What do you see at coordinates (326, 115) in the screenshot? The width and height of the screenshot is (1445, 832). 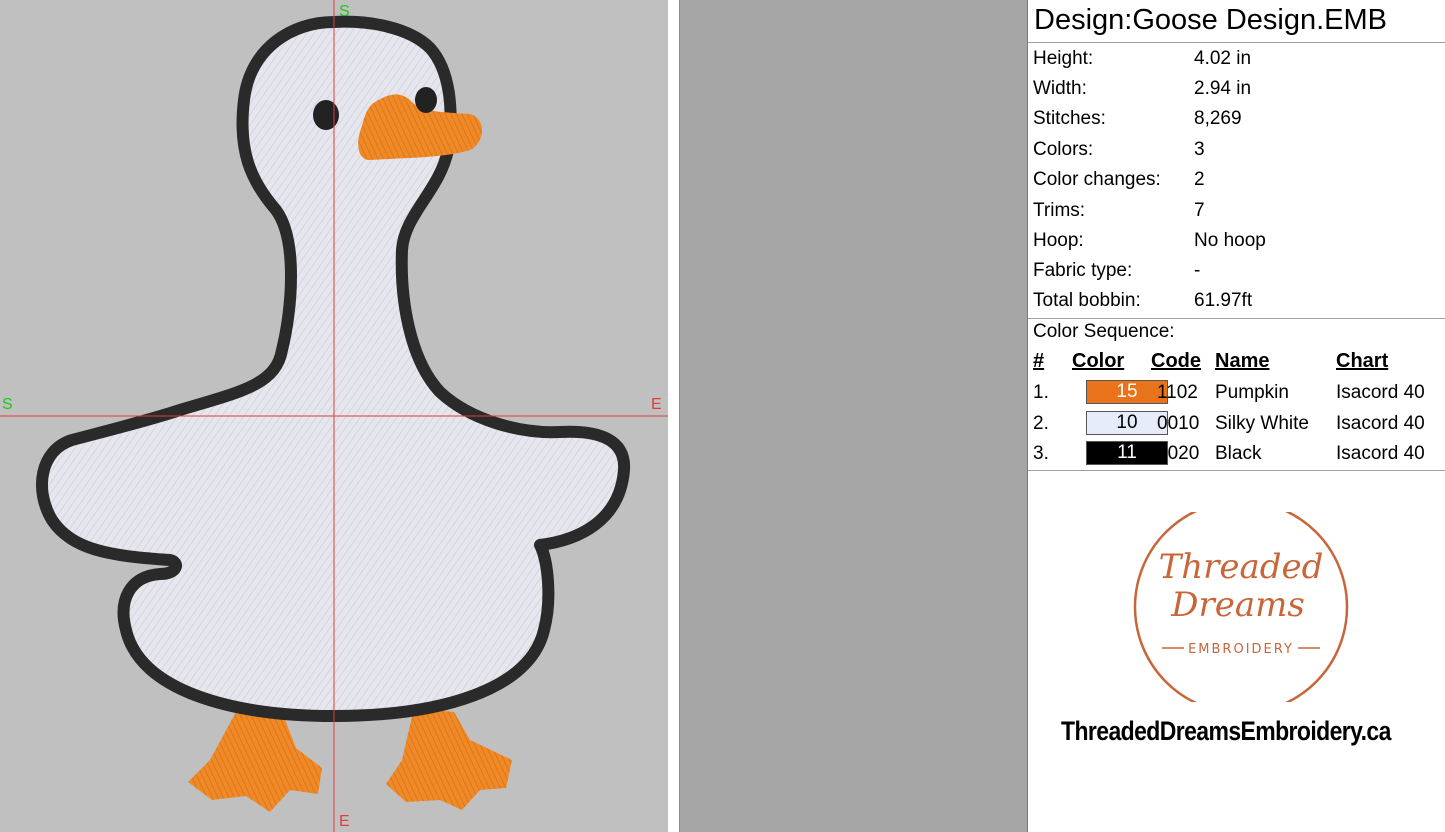 I see `goose-eye-left` at bounding box center [326, 115].